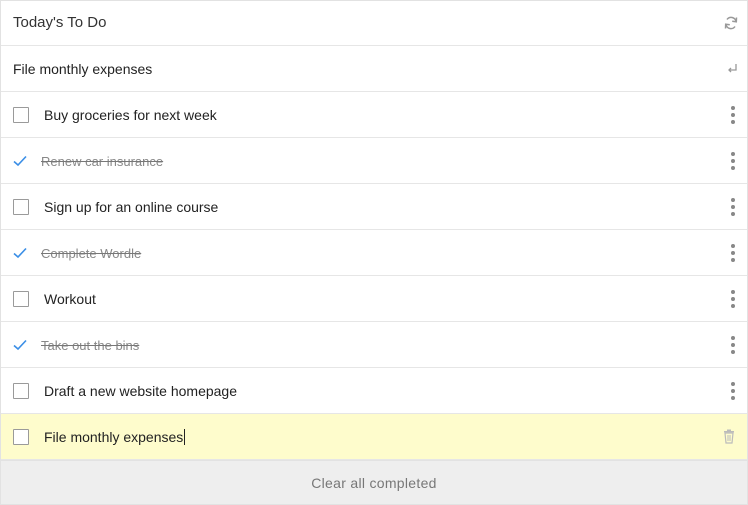  What do you see at coordinates (374, 391) in the screenshot?
I see `list-item: Draft a new website homepage` at bounding box center [374, 391].